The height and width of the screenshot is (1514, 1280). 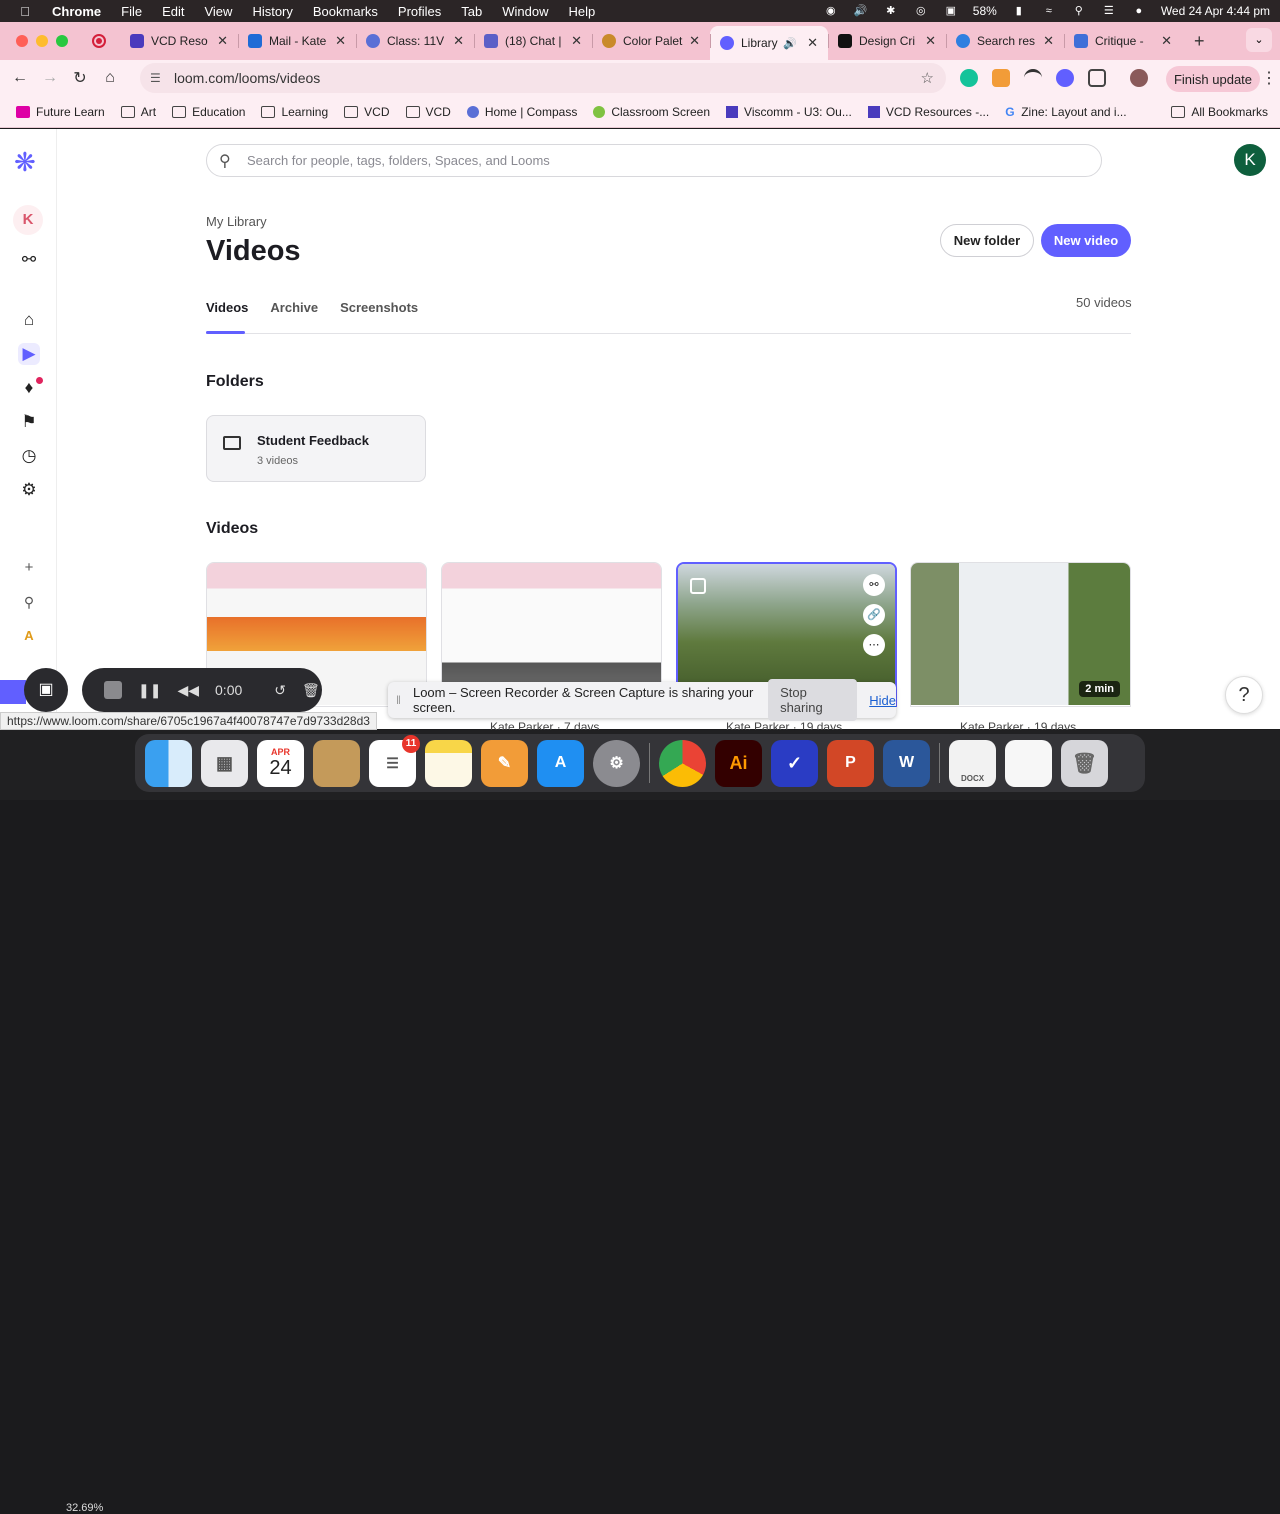 What do you see at coordinates (297, 41) in the screenshot?
I see `browser-tab: Mail - Kate ✕` at bounding box center [297, 41].